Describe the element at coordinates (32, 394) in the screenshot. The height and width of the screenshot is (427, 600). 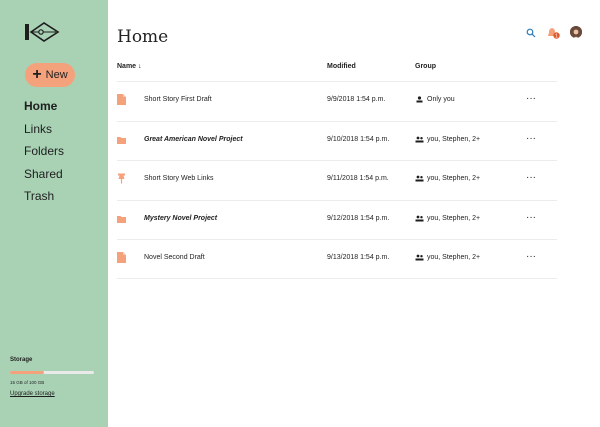
I see `upgrade-storage-link: Upgrade storage` at that location.